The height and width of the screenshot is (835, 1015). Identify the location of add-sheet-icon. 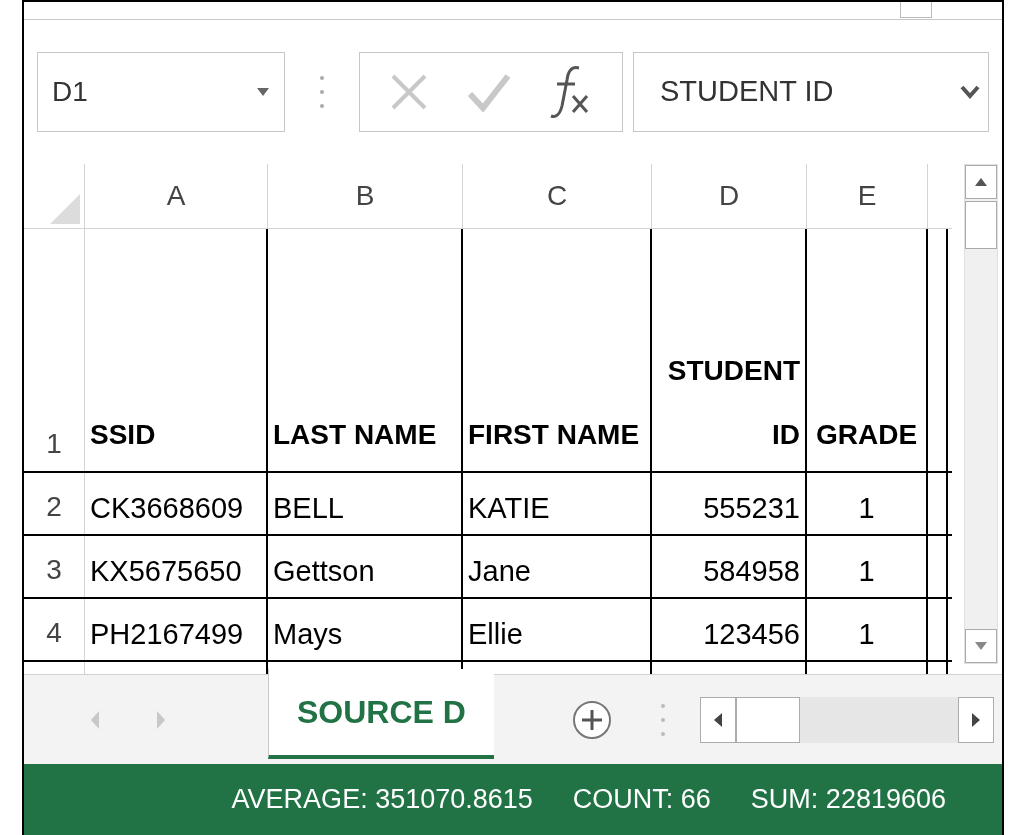
(591, 719).